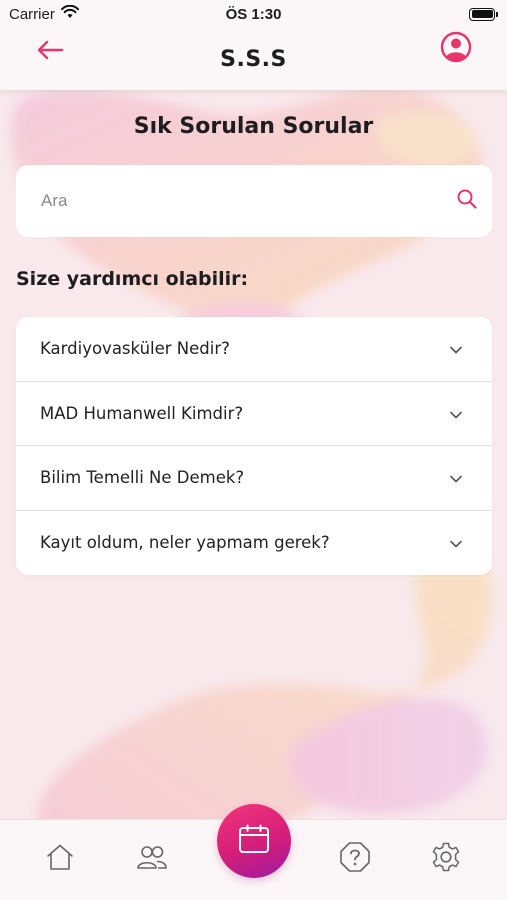  I want to click on search-input, so click(248, 201).